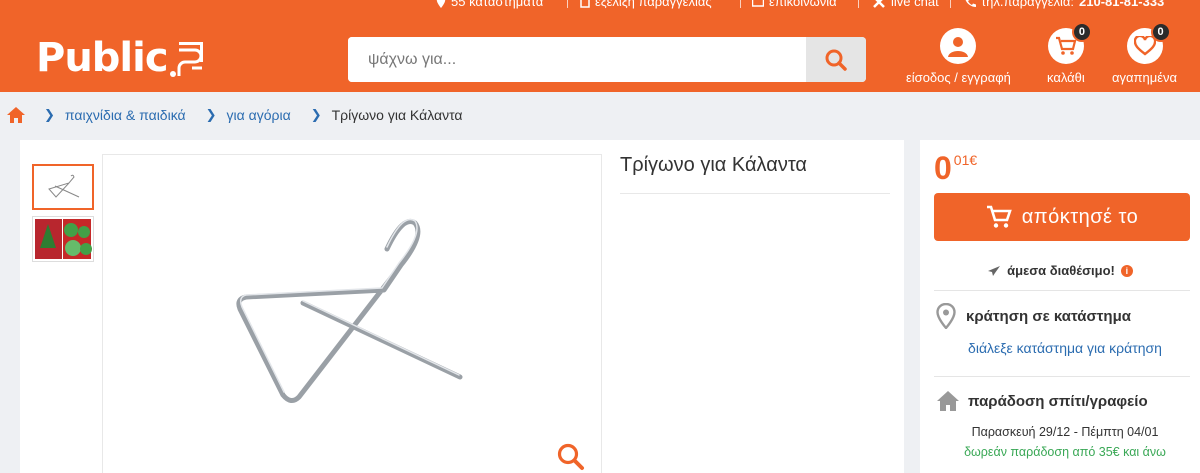  I want to click on stores-link: 55 καταστήματα, so click(489, 4).